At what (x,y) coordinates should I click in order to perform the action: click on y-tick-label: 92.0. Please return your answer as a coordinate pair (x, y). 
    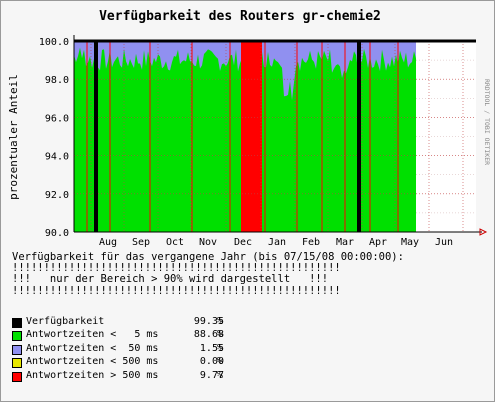
    Looking at the image, I should click on (57, 195).